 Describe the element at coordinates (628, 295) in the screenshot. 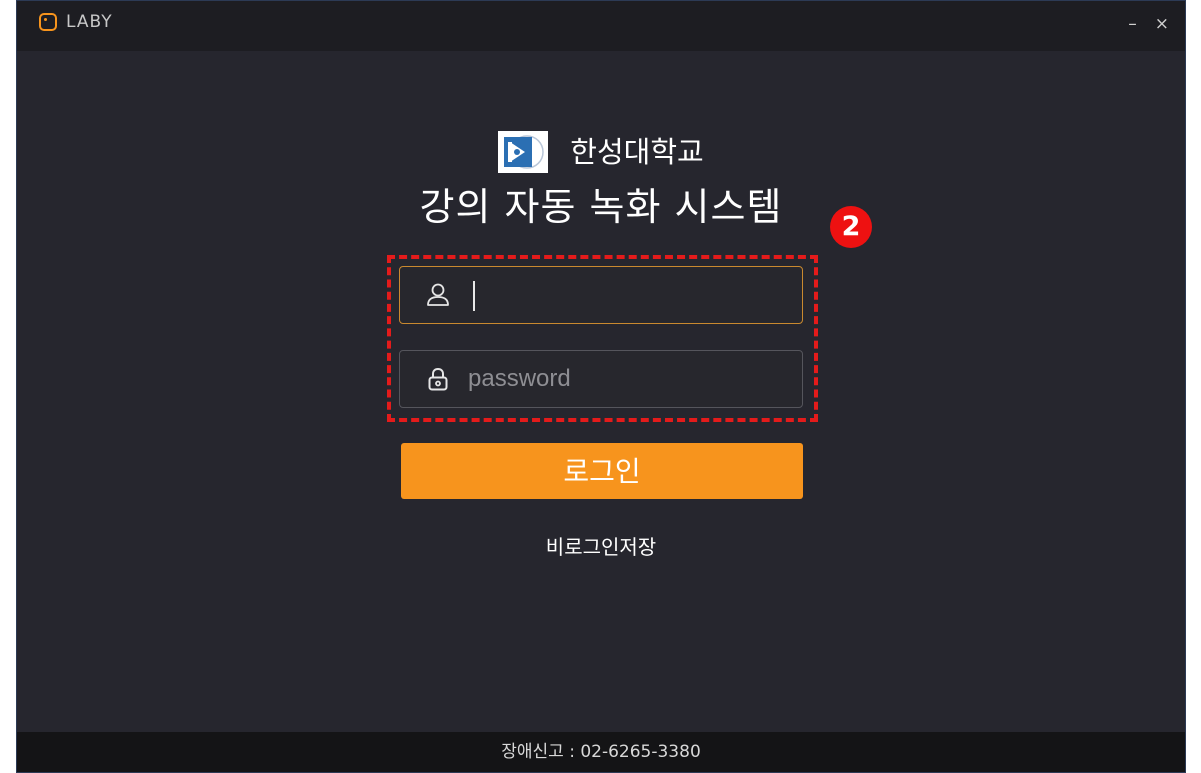

I see `username-input` at that location.